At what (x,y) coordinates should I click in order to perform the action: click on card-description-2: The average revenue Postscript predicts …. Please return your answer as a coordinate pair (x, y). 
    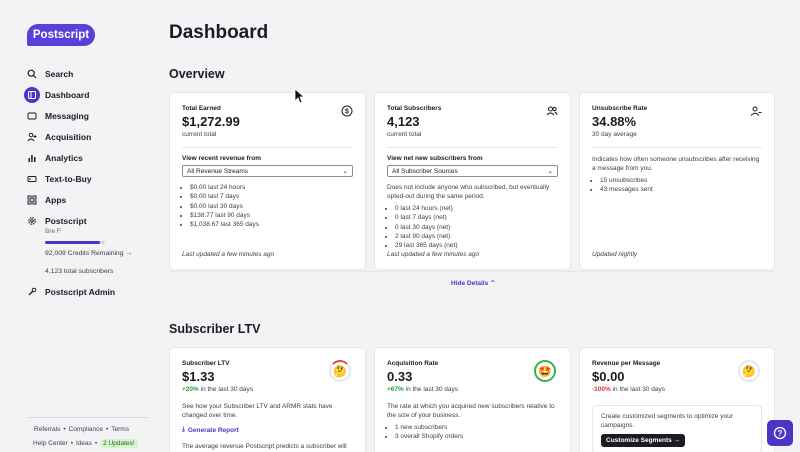
    Looking at the image, I should click on (264, 446).